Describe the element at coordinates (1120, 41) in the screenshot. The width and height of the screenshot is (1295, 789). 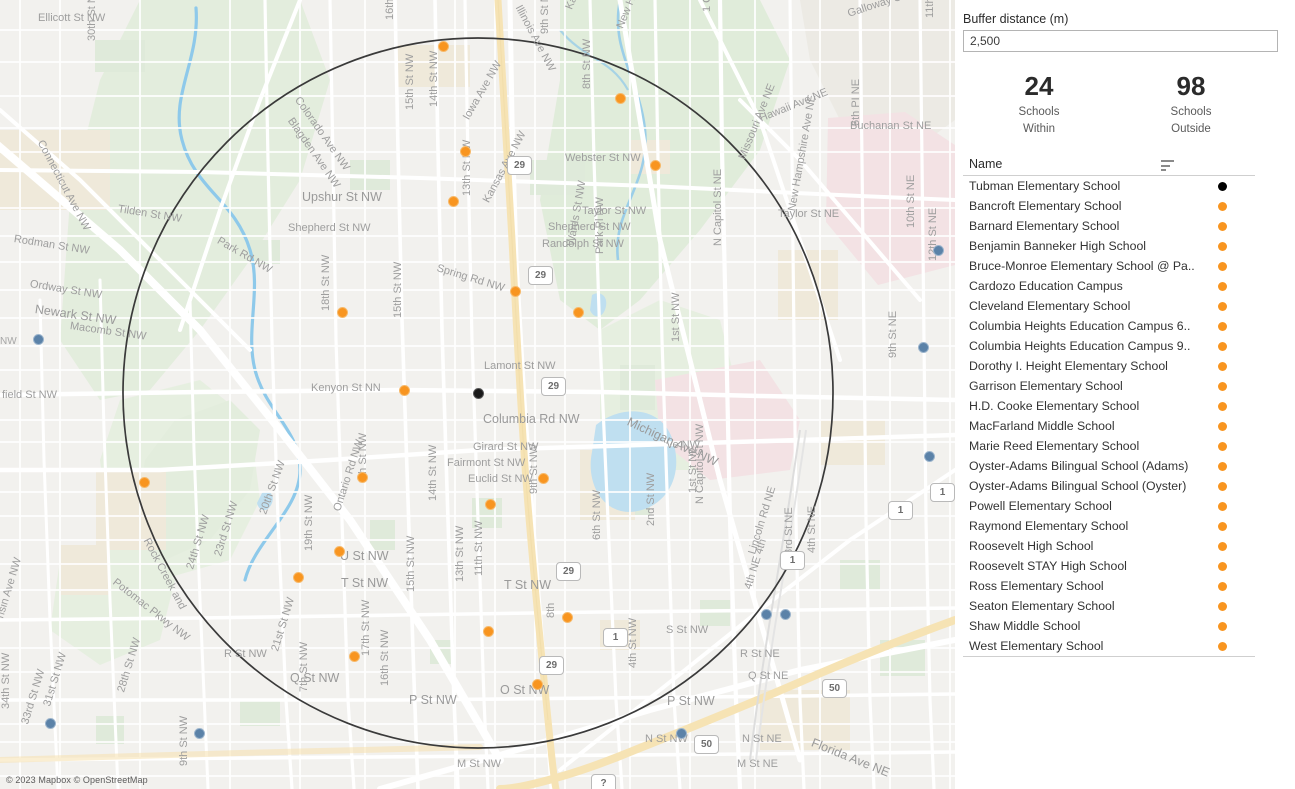
I see `buffer-distance-input` at that location.